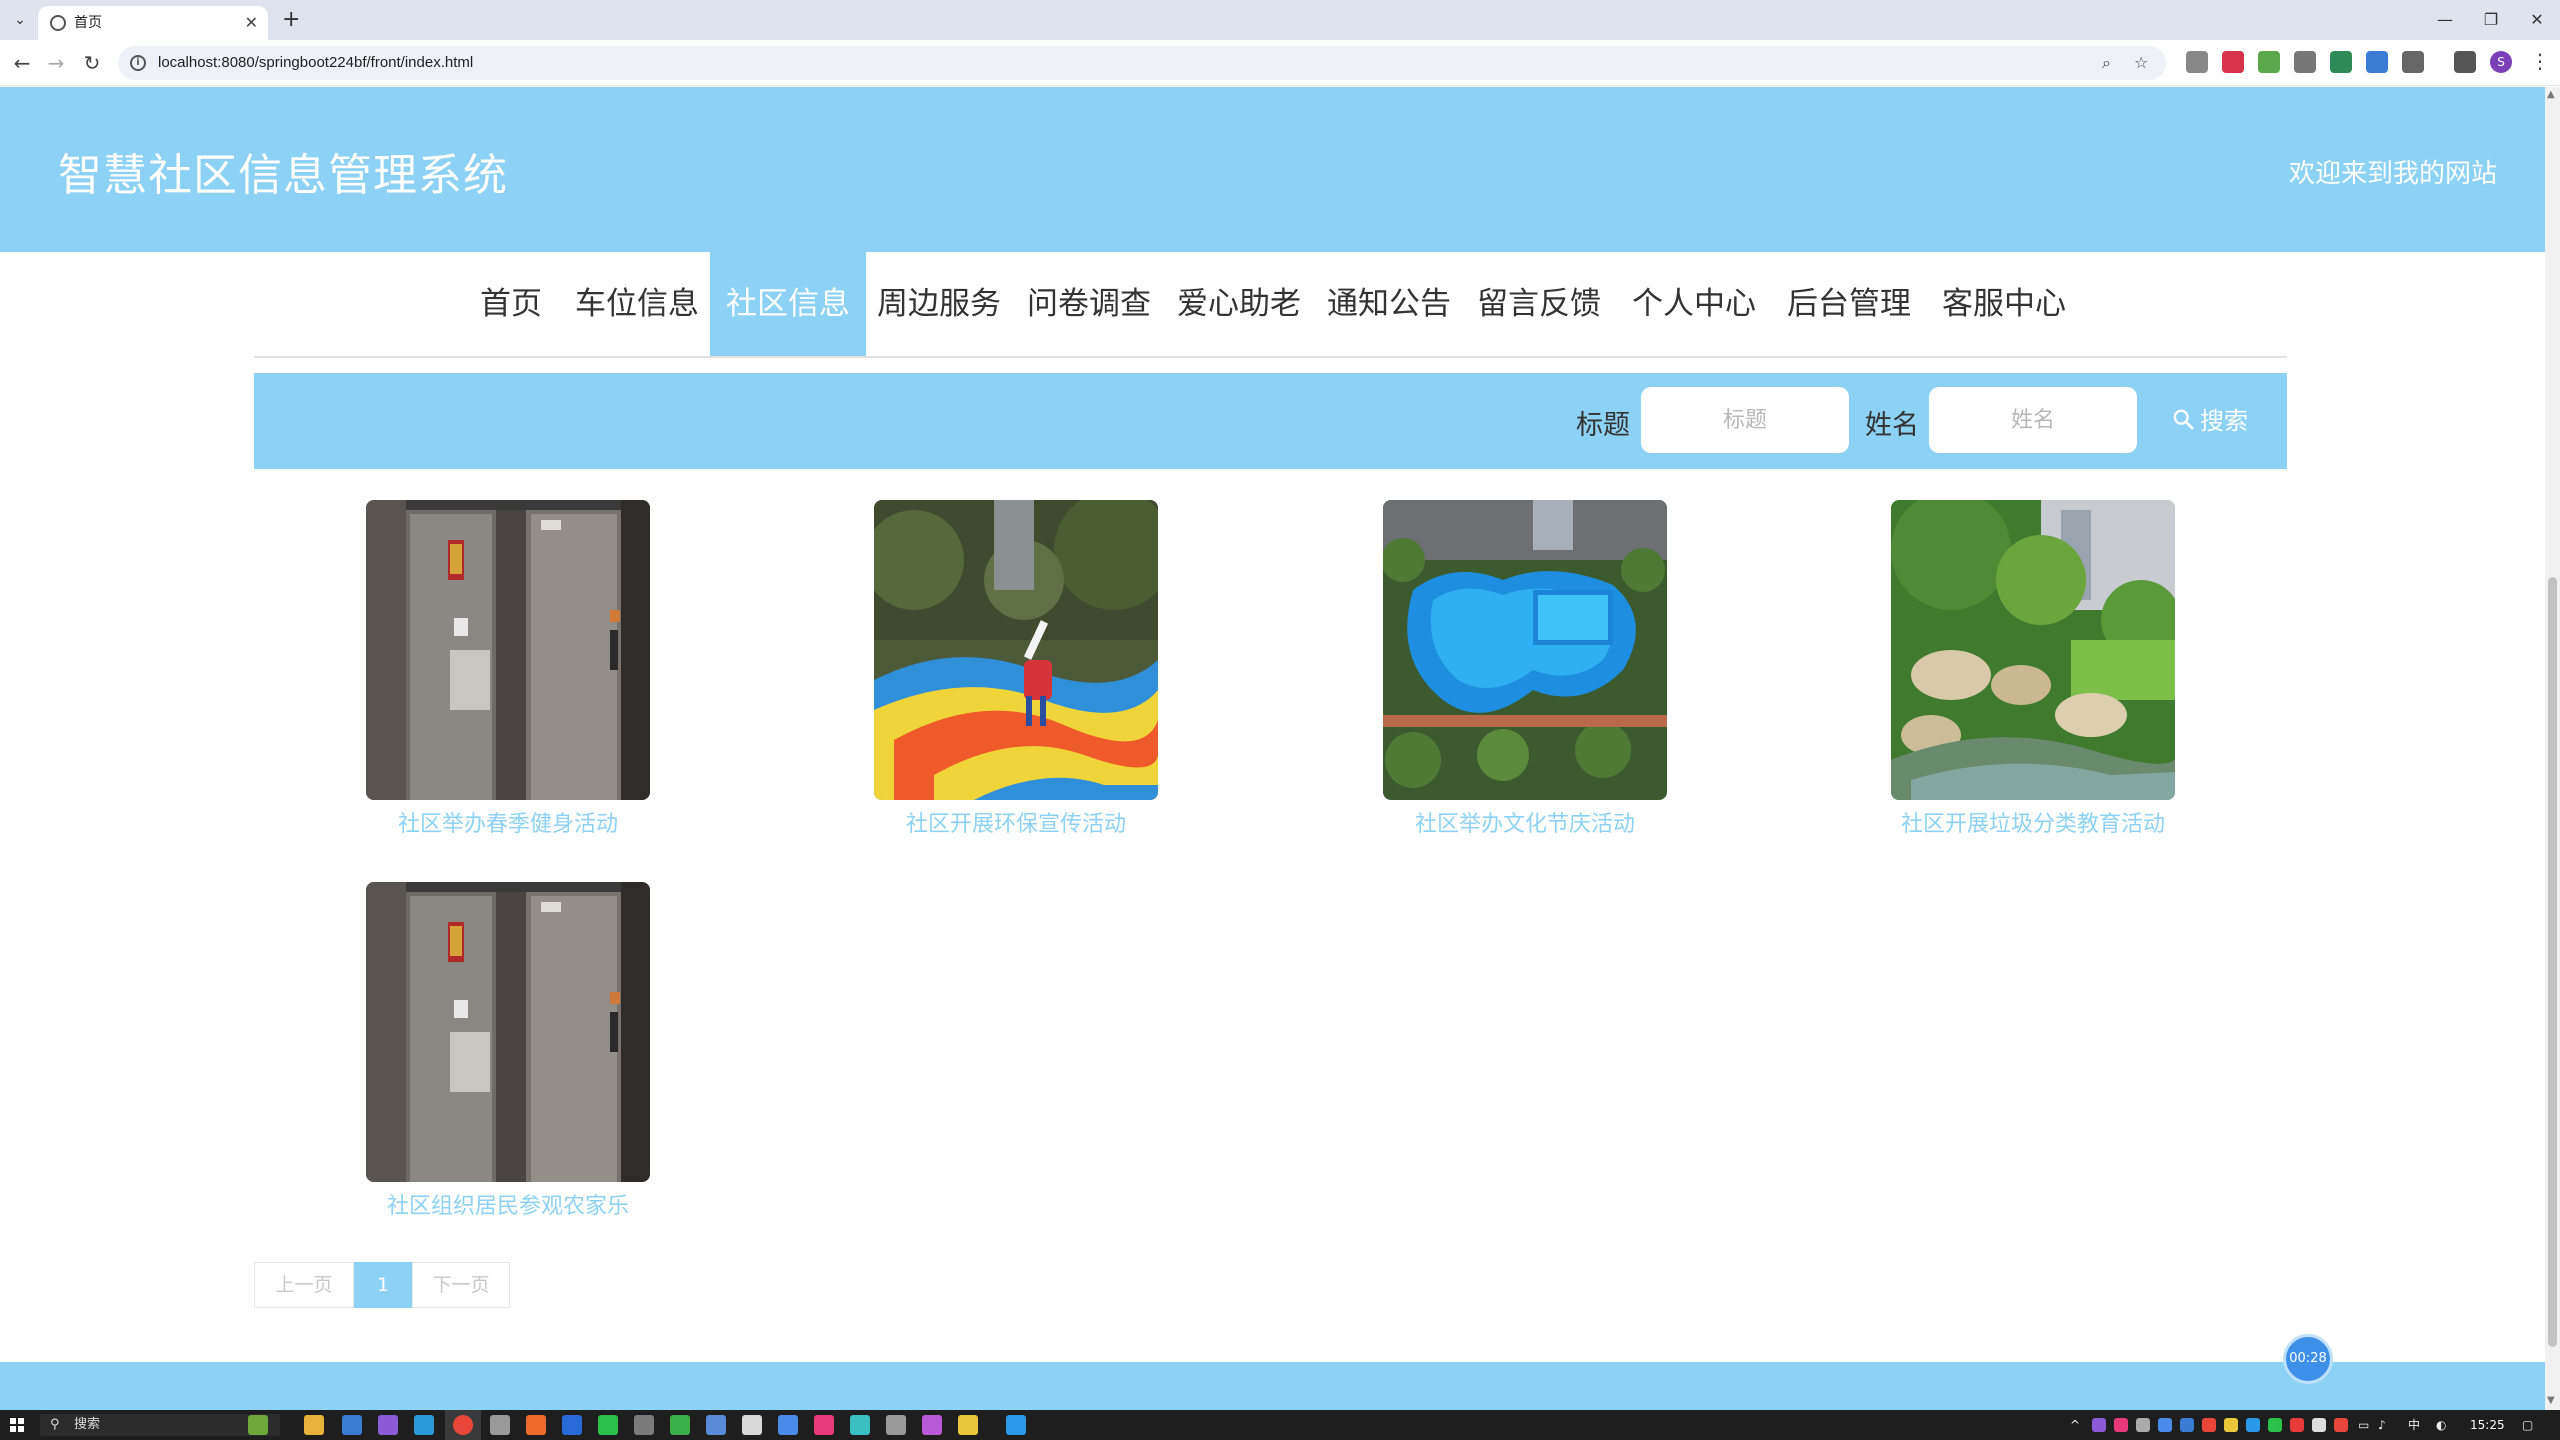  I want to click on card-image-playground, so click(1016, 650).